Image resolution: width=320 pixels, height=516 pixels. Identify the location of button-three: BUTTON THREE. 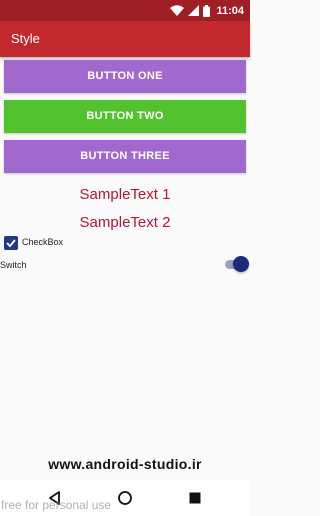
(125, 156).